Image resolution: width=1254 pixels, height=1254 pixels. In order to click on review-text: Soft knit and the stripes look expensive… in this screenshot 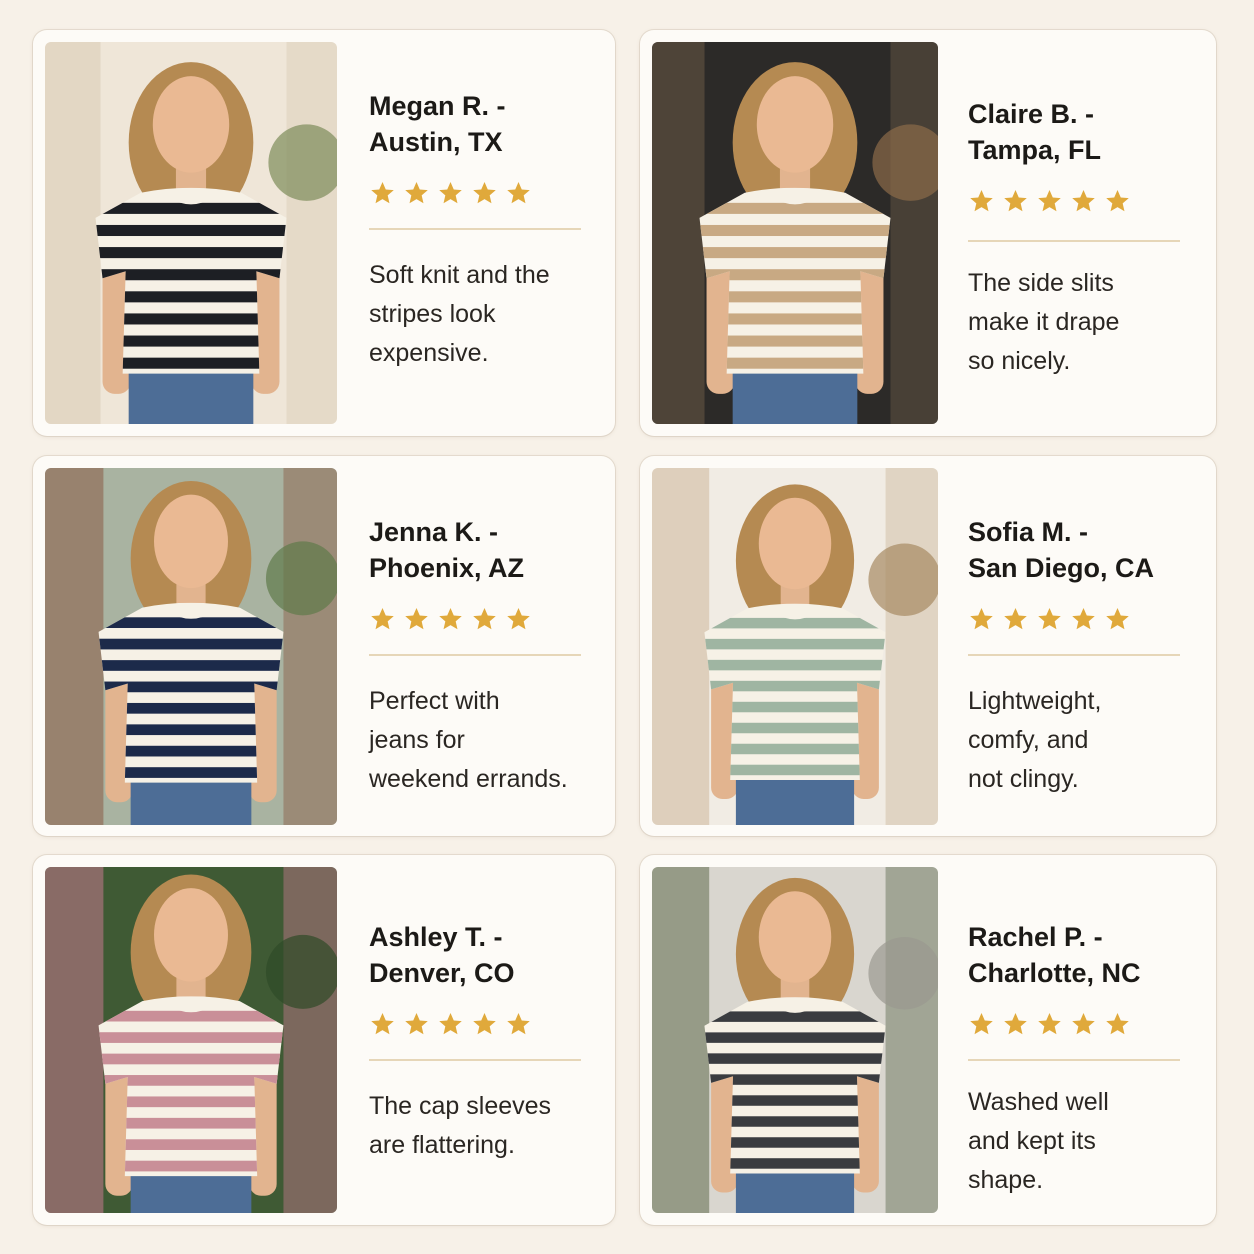, I will do `click(459, 314)`.